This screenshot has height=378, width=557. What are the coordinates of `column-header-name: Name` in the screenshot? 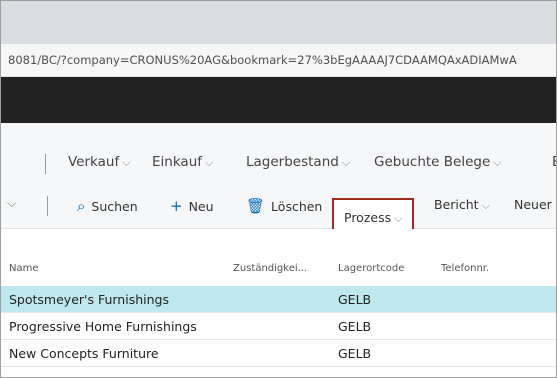 It's located at (24, 268).